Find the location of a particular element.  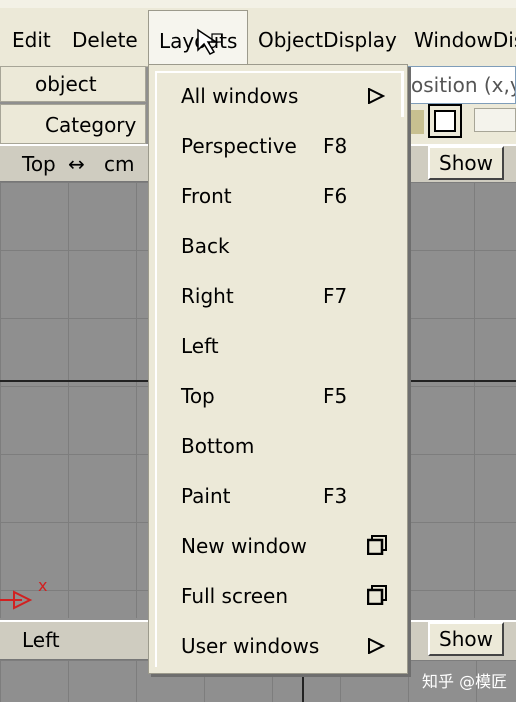

square-icon is located at coordinates (445, 121).